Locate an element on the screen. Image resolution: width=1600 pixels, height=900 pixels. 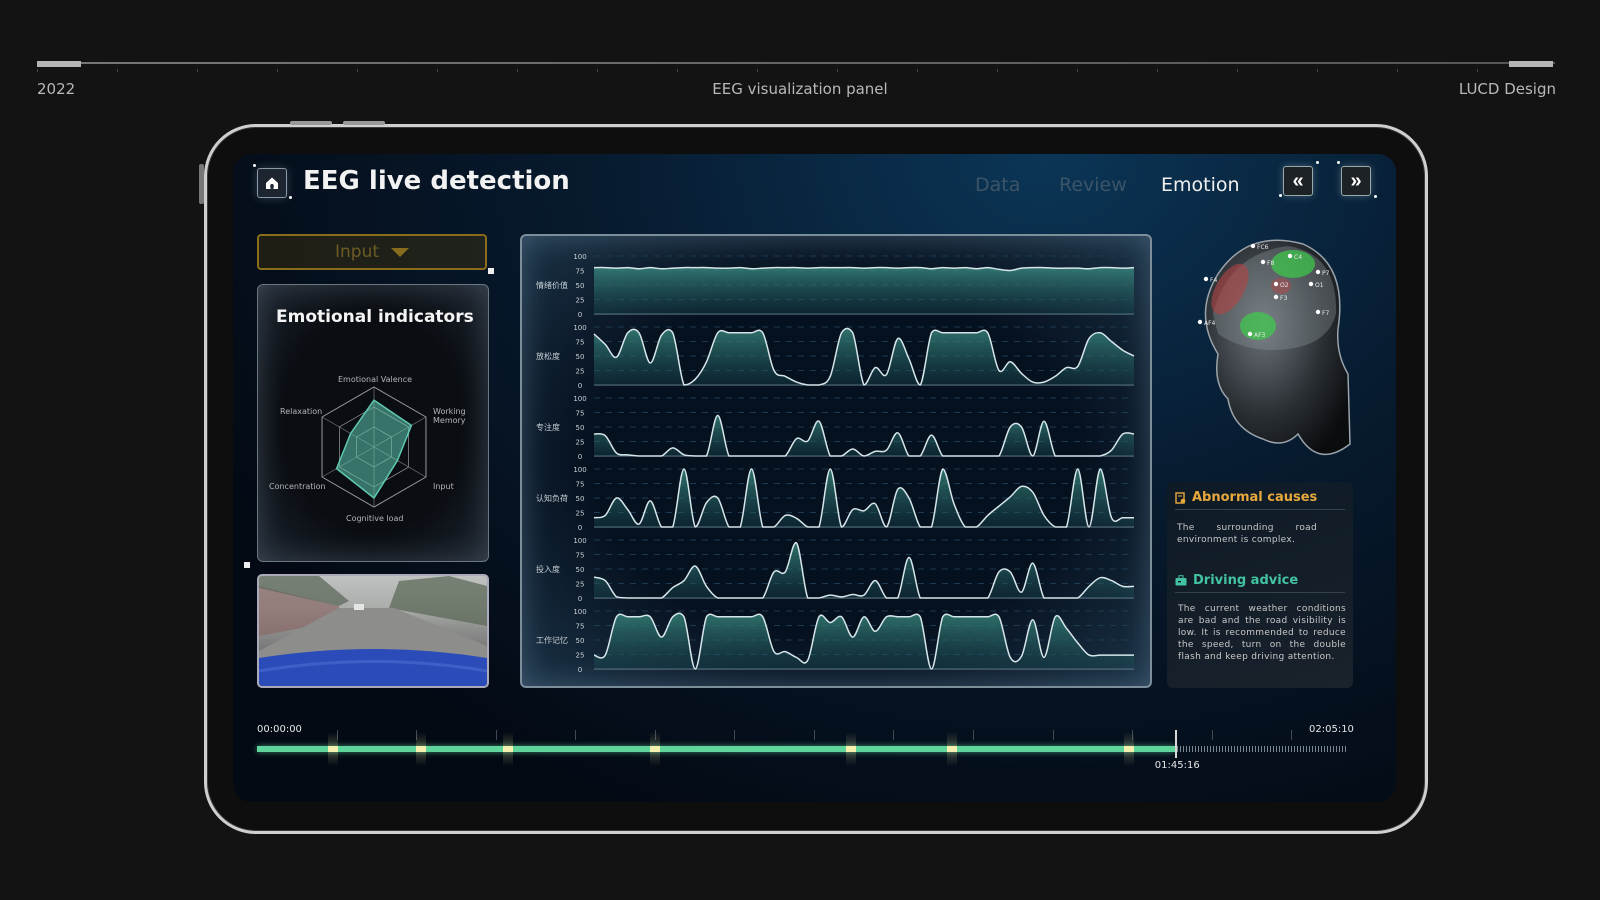
frame-heading: EEG visualization panel is located at coordinates (800, 89).